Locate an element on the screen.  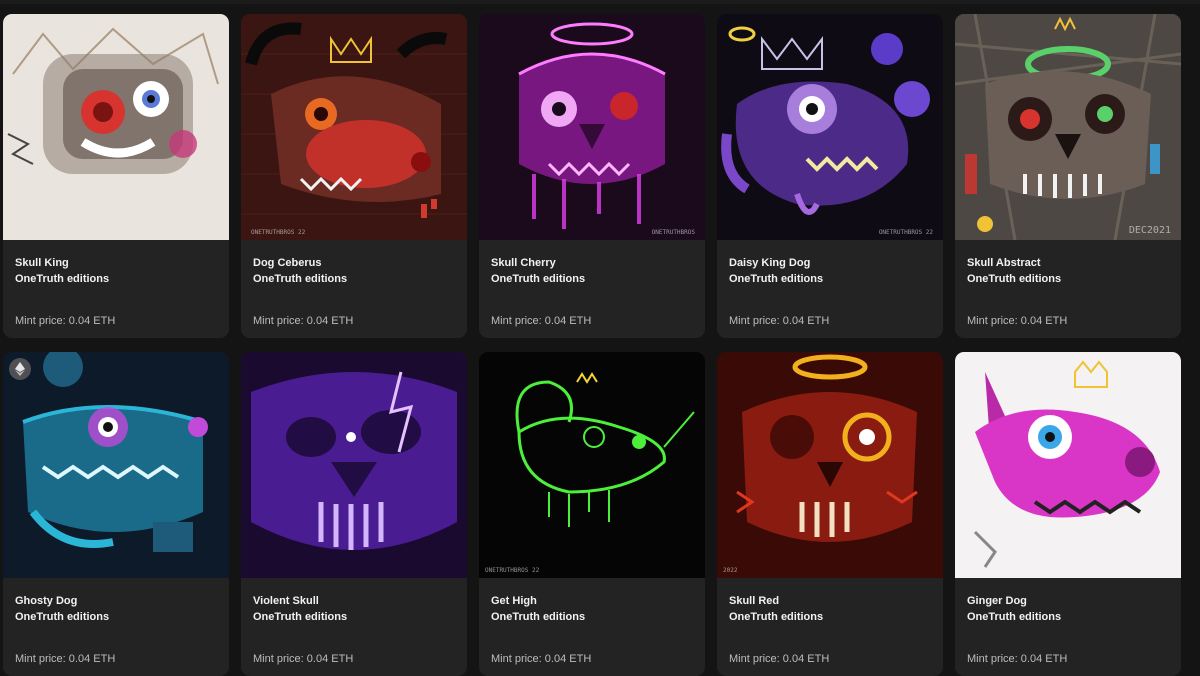
ethereum-icon is located at coordinates (20, 369).